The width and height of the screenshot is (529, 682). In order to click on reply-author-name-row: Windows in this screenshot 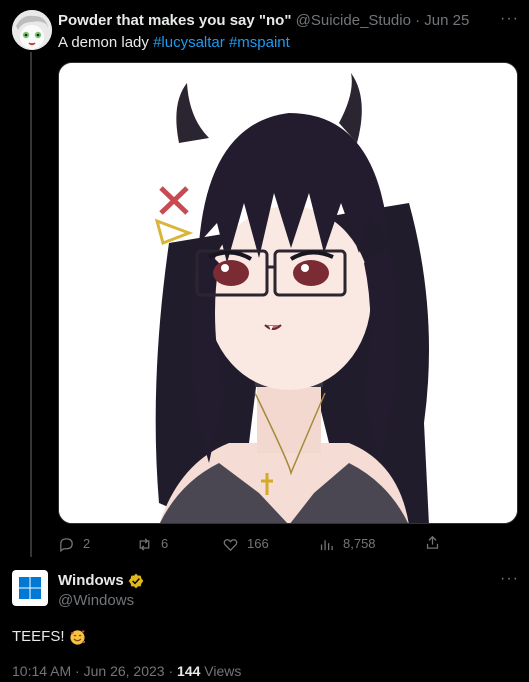, I will do `click(101, 581)`.